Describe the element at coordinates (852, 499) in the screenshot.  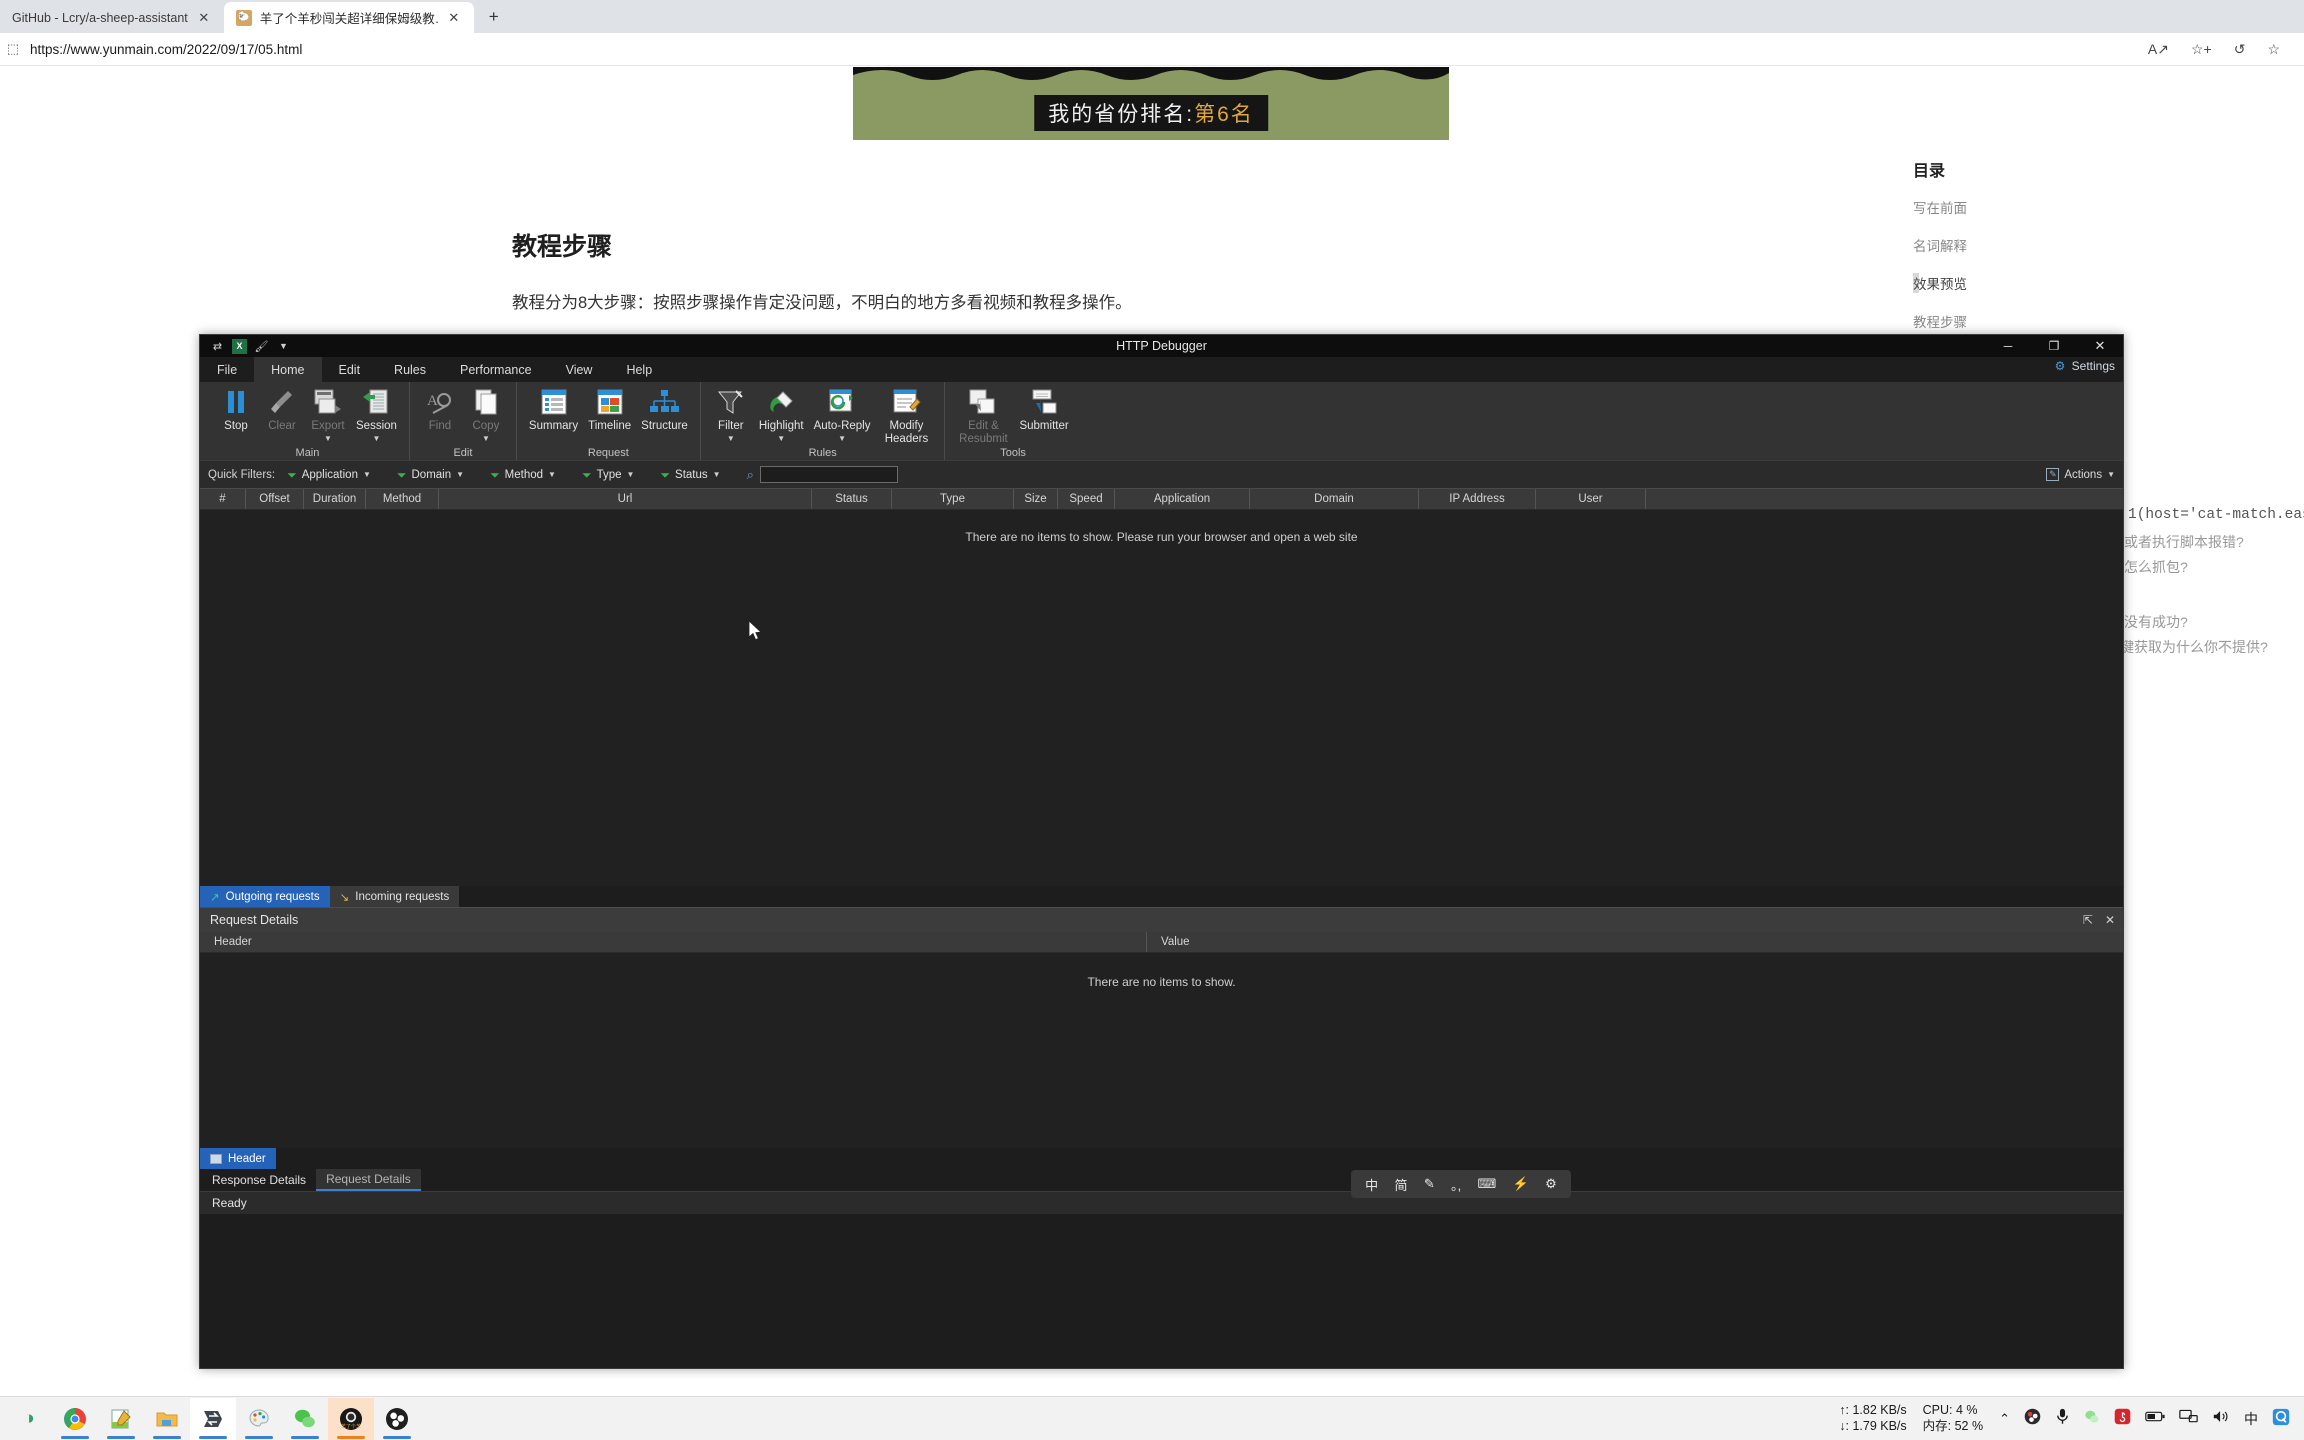
I see `col-status: Status` at that location.